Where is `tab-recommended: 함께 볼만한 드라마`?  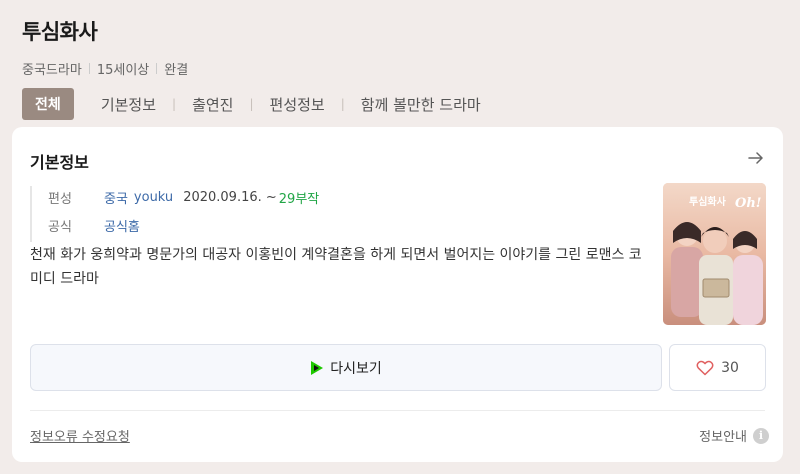
tab-recommended: 함께 볼만한 드라마 is located at coordinates (421, 104).